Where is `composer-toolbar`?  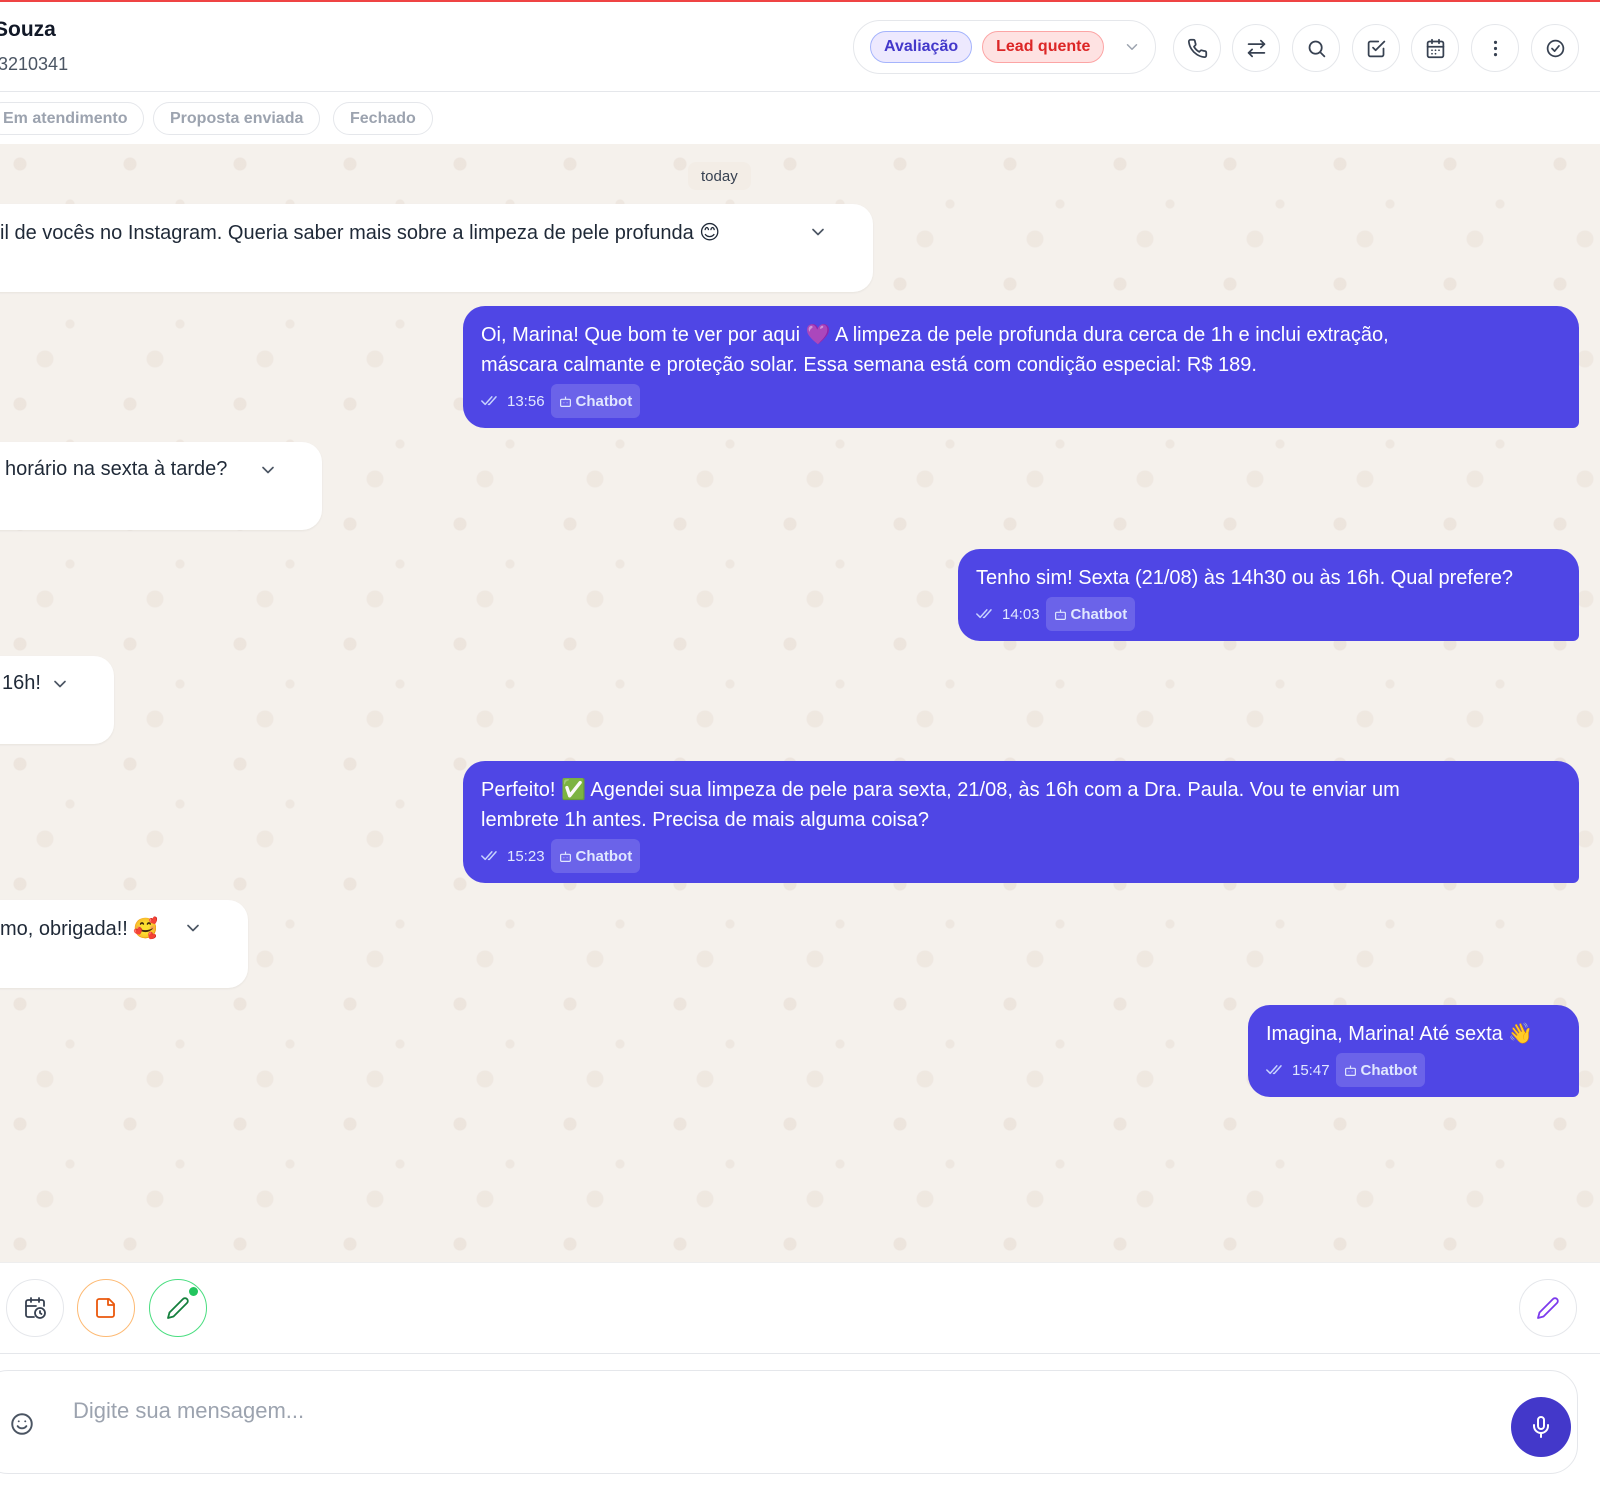 composer-toolbar is located at coordinates (800, 1308).